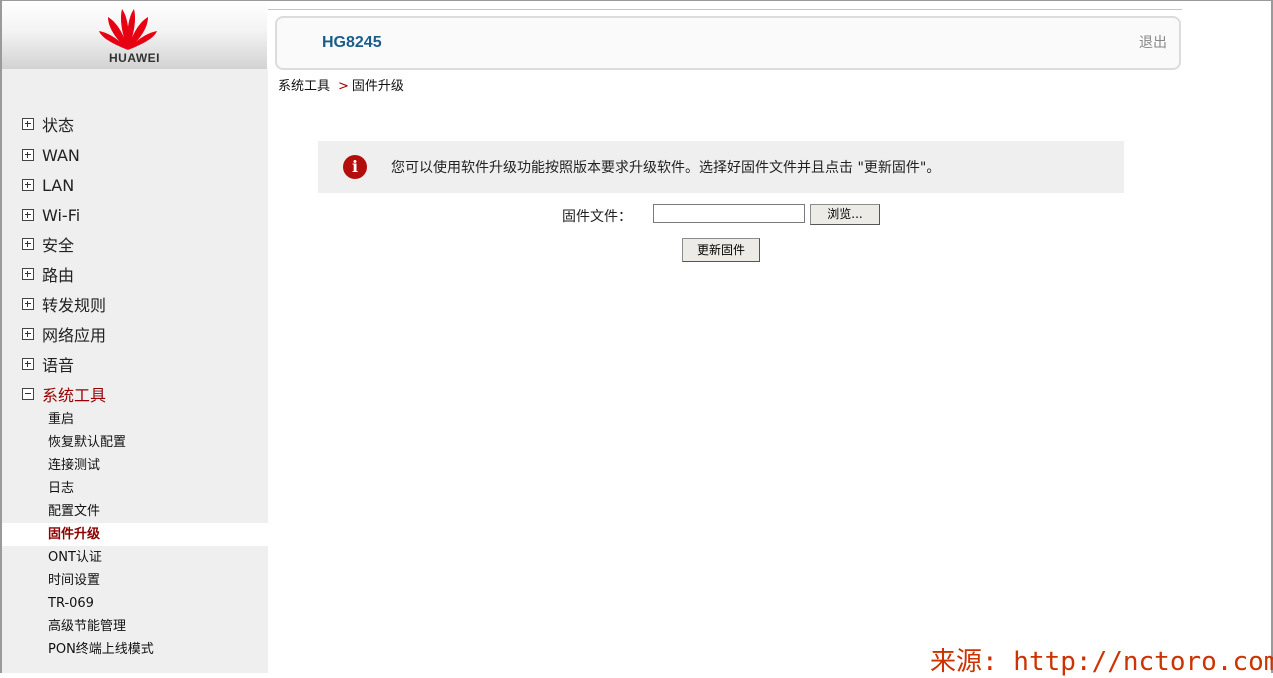  I want to click on subnav-item-pon-online-mode: PON终端上线模式, so click(135, 649).